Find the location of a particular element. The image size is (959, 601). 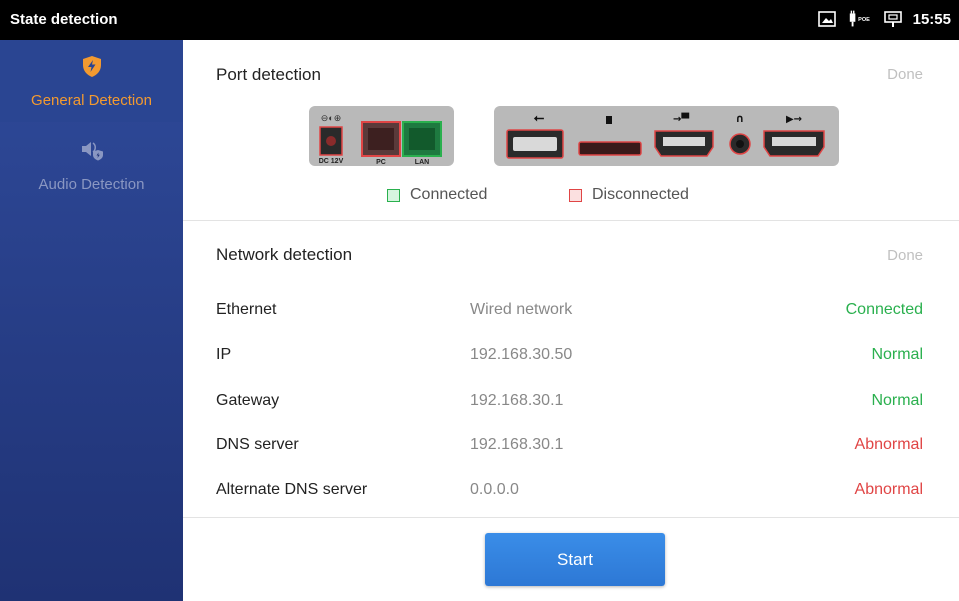

row-name: Gateway is located at coordinates (248, 400).